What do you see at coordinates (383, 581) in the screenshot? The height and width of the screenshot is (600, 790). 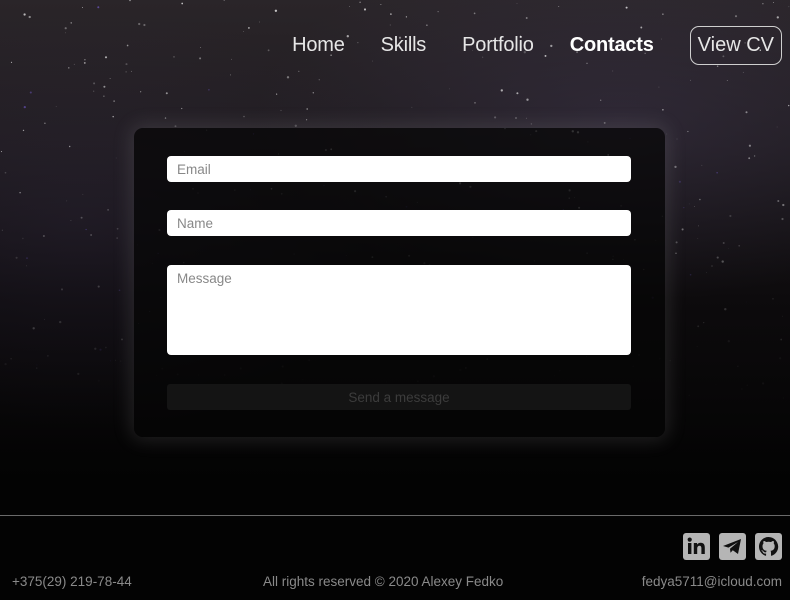 I see `footer-copyright: All rights reserved © 2020 Alexey Fedko` at bounding box center [383, 581].